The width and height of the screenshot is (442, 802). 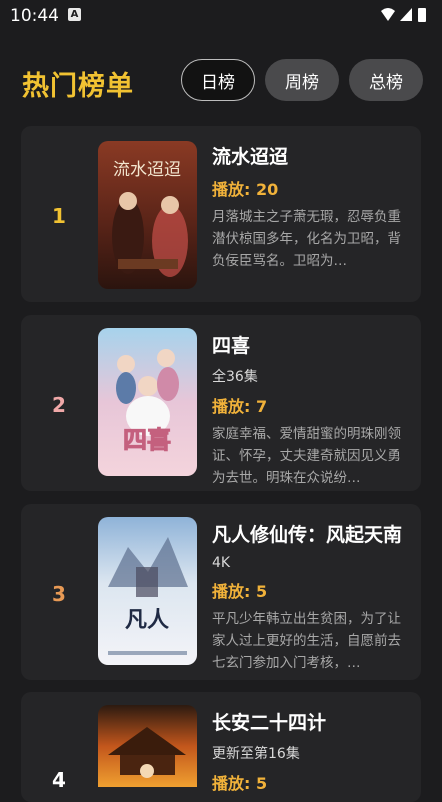 What do you see at coordinates (218, 80) in the screenshot?
I see `tab-daily: 日榜` at bounding box center [218, 80].